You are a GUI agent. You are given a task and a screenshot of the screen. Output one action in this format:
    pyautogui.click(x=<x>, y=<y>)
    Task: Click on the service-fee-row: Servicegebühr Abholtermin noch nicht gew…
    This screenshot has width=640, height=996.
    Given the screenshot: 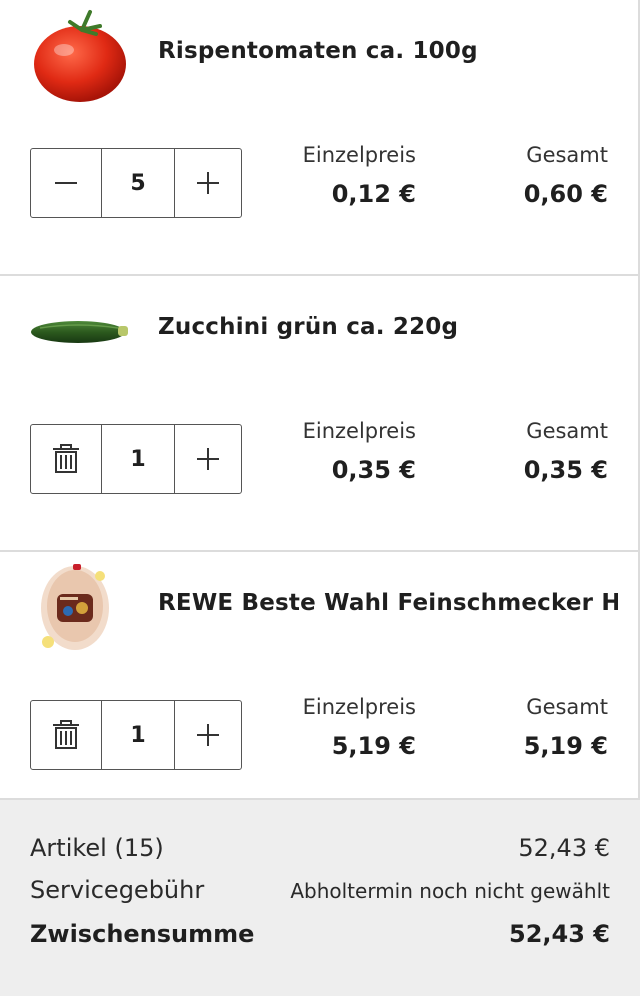 What is the action you would take?
    pyautogui.click(x=320, y=890)
    